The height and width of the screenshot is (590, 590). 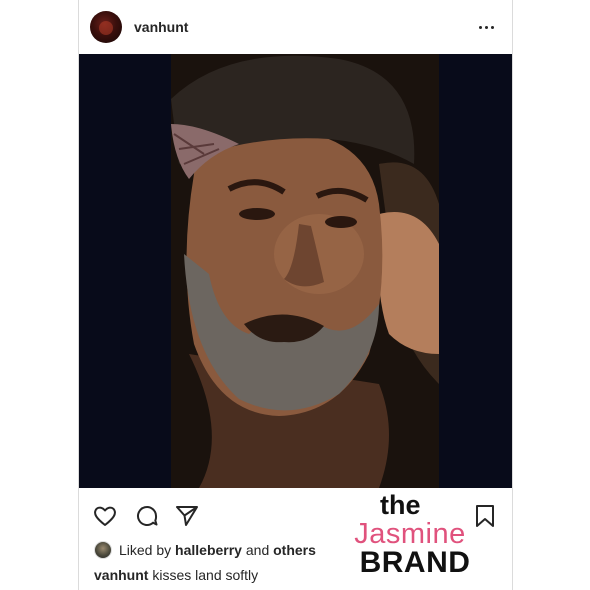 I want to click on likes-row: Liked by halleberry and others, so click(x=205, y=550).